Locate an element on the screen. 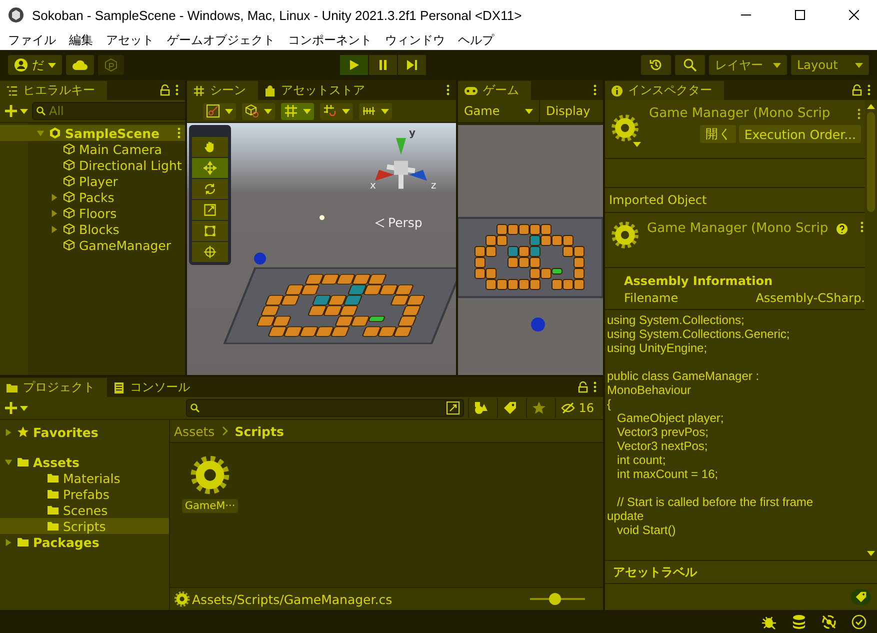  expand-window-icon is located at coordinates (453, 408).